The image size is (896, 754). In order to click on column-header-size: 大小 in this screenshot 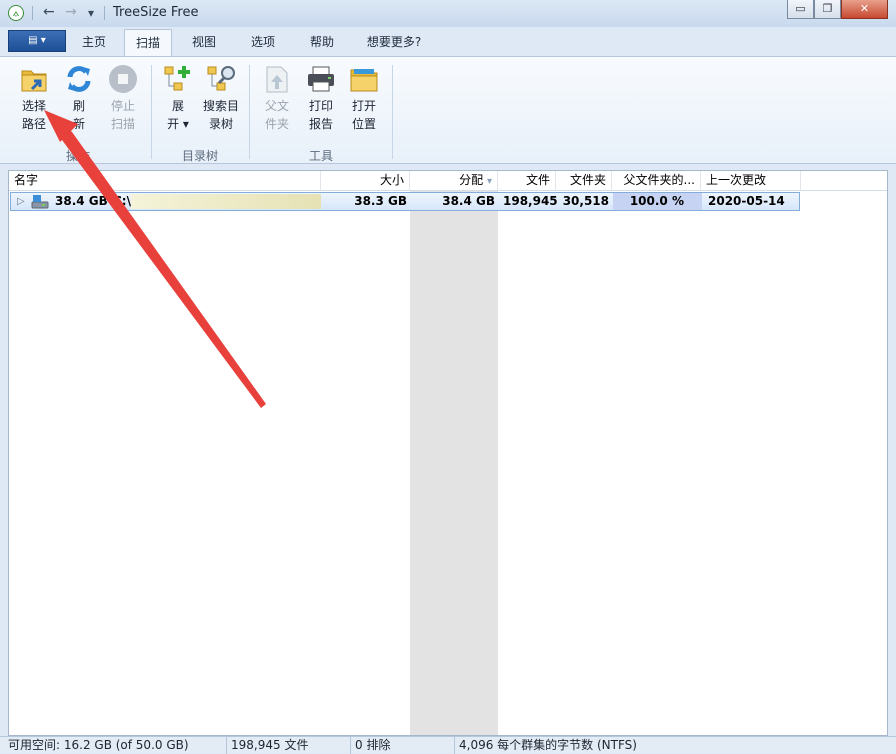, I will do `click(365, 180)`.